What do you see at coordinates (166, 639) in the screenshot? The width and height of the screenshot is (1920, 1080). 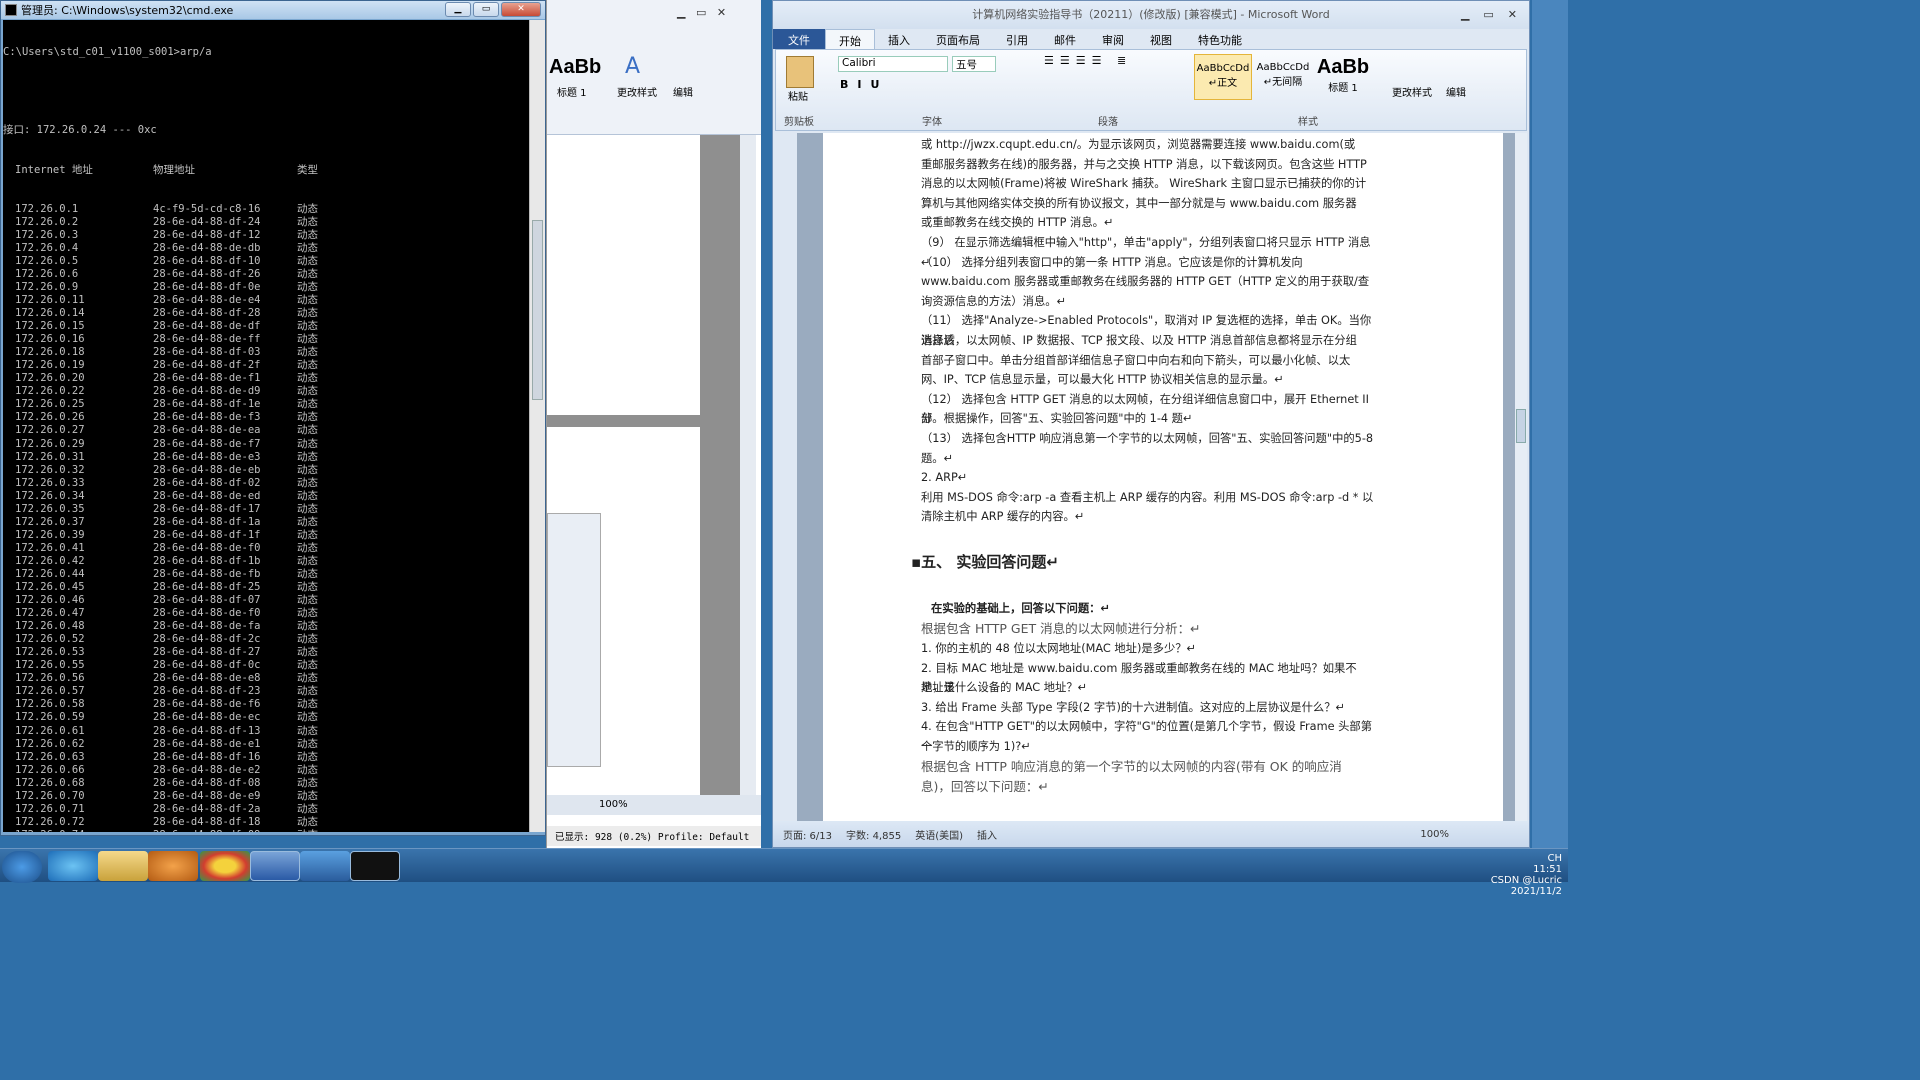 I see `arp-row: 172.26.0.52 28-6e-d4-88-df-2c 动态` at bounding box center [166, 639].